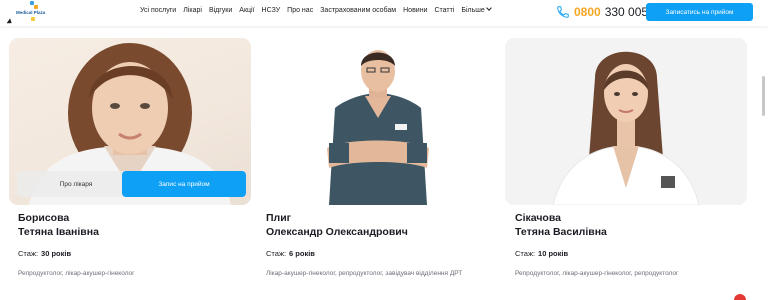 The height and width of the screenshot is (300, 768). I want to click on phone-icon, so click(563, 12).